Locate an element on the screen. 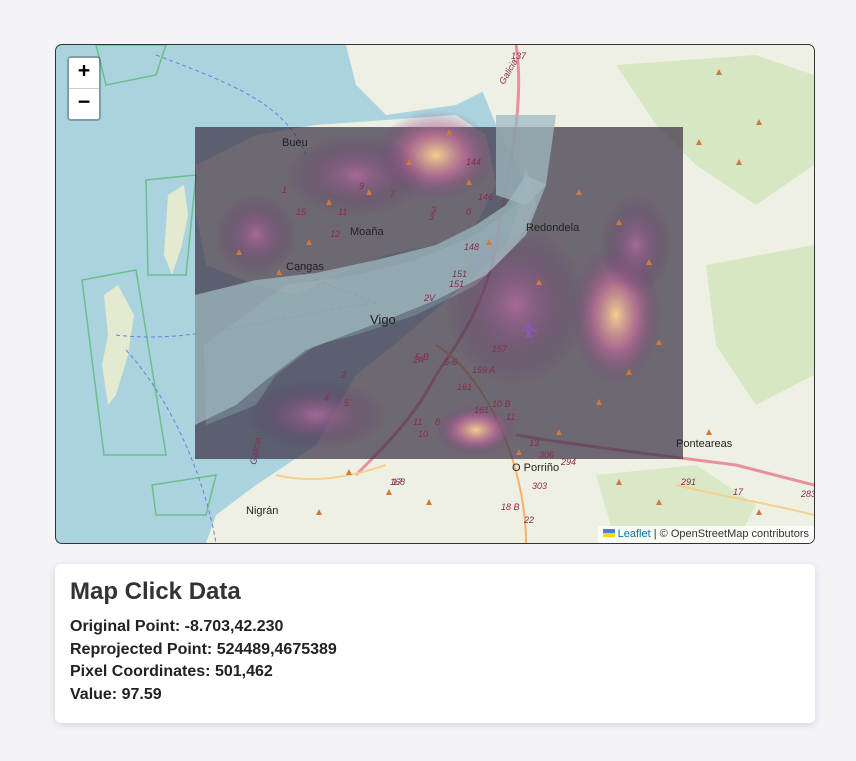  road-number-label: 1 is located at coordinates (284, 190).